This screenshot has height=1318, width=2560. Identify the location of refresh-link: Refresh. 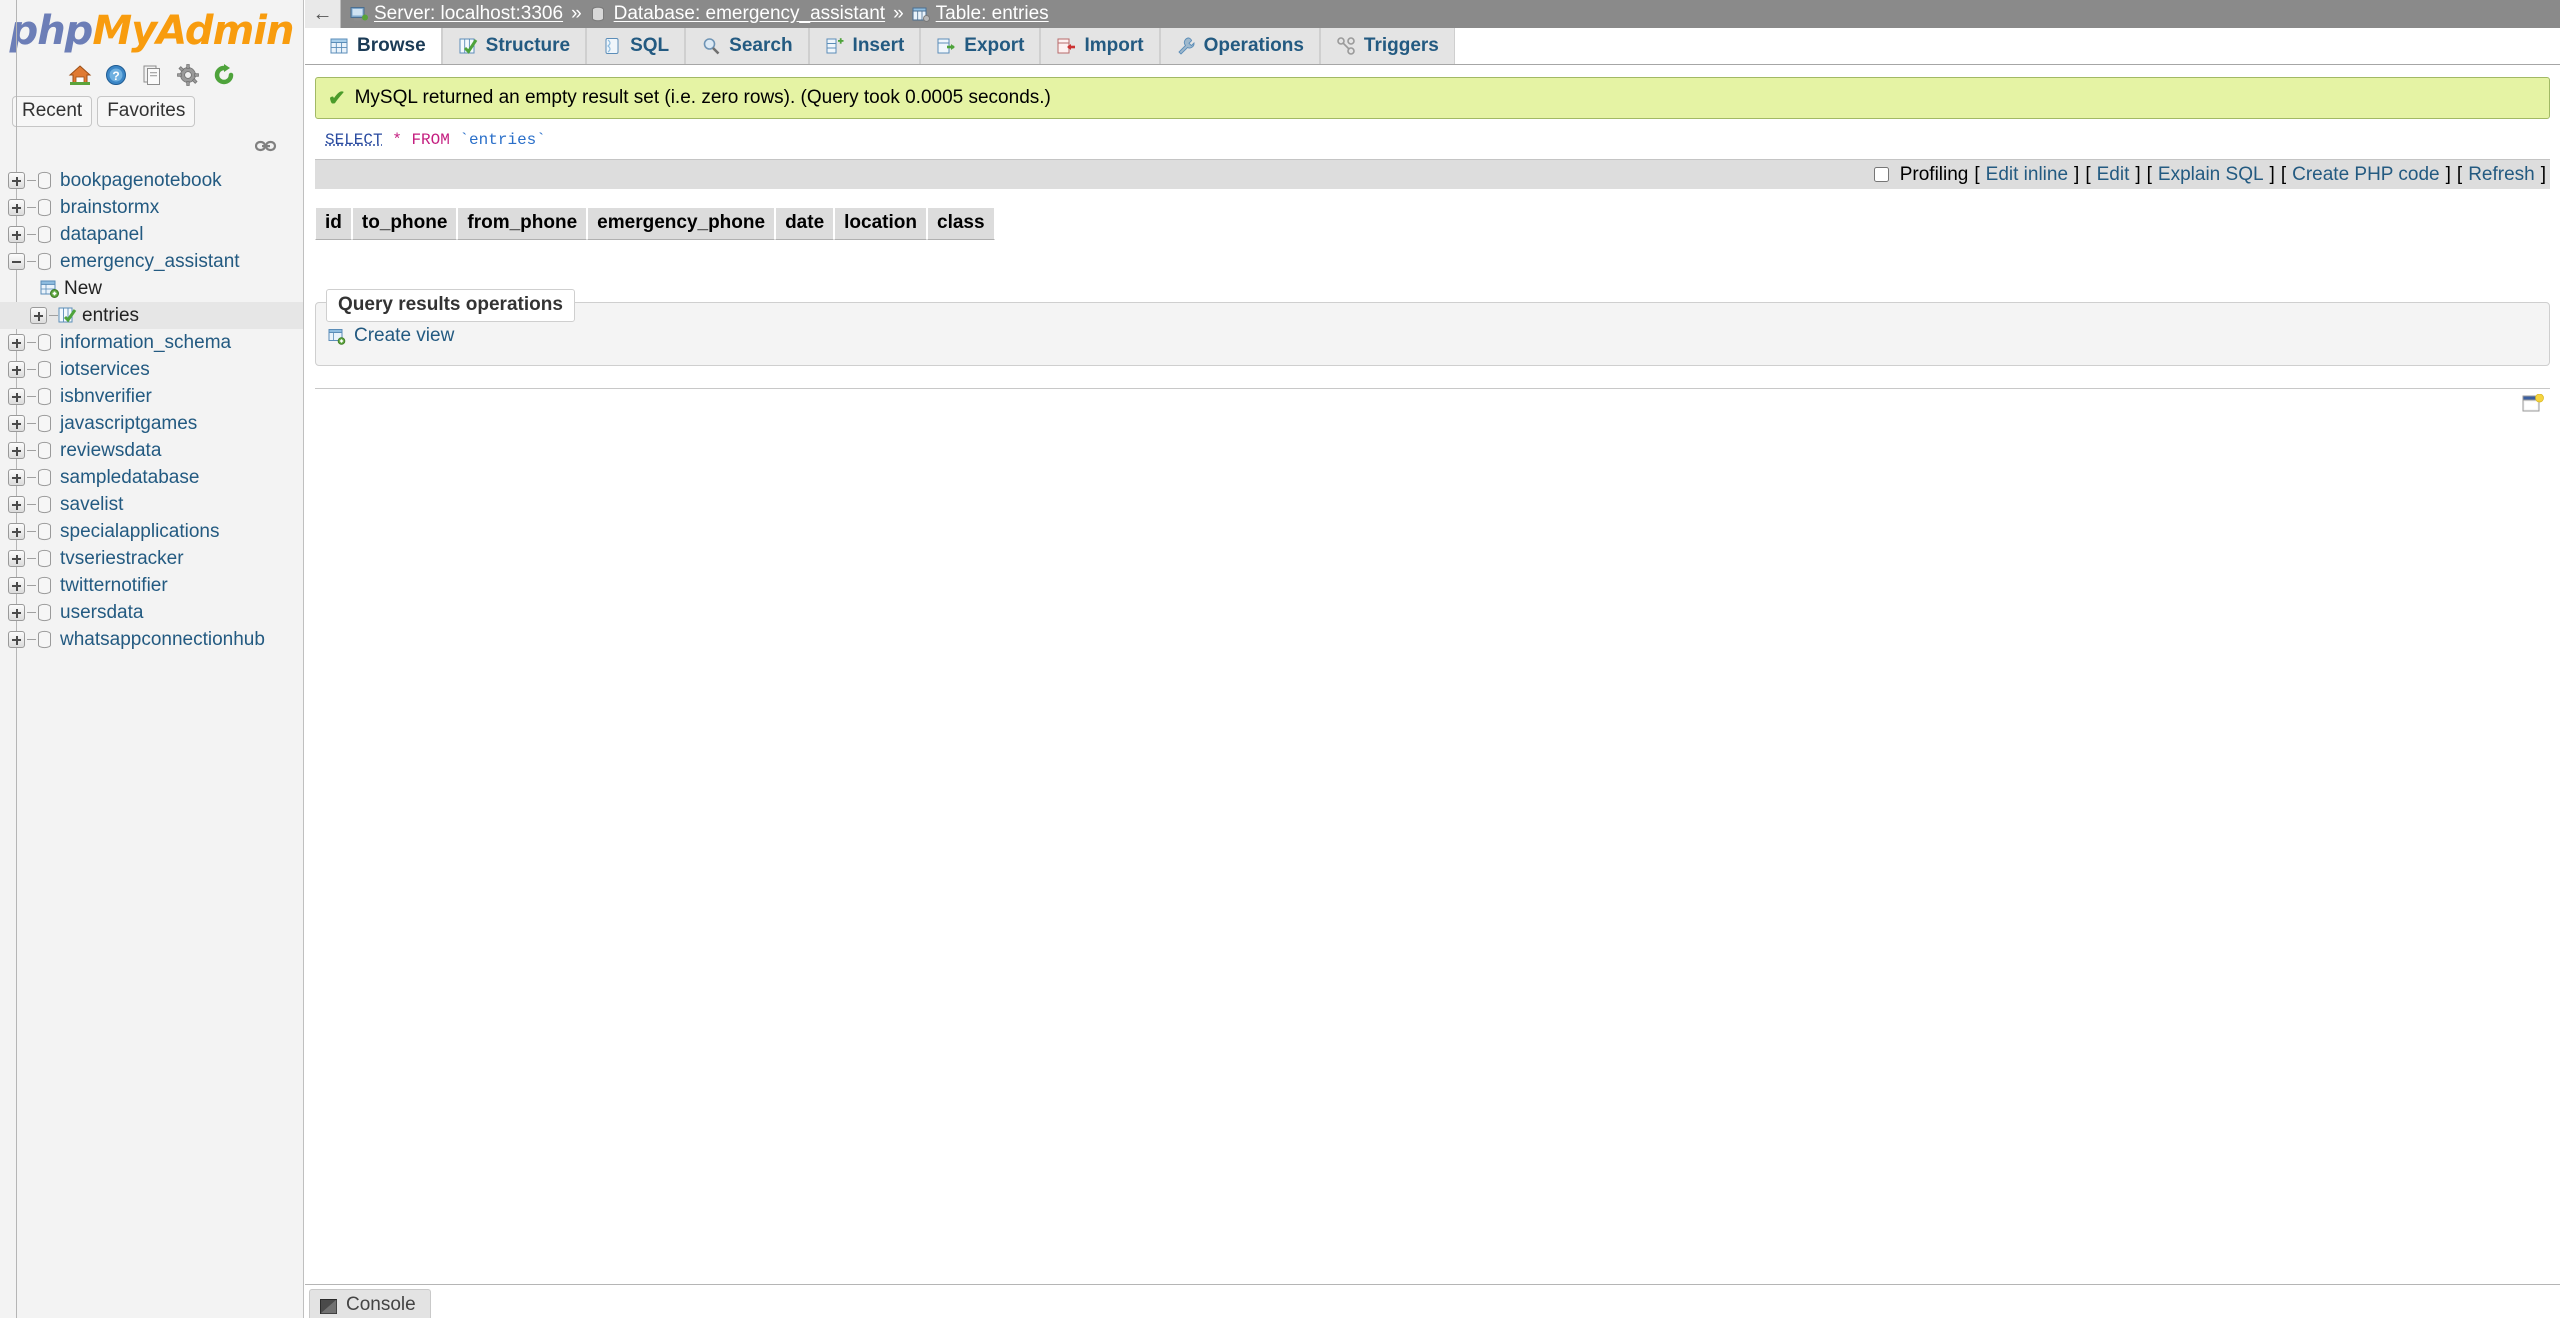
(2501, 175).